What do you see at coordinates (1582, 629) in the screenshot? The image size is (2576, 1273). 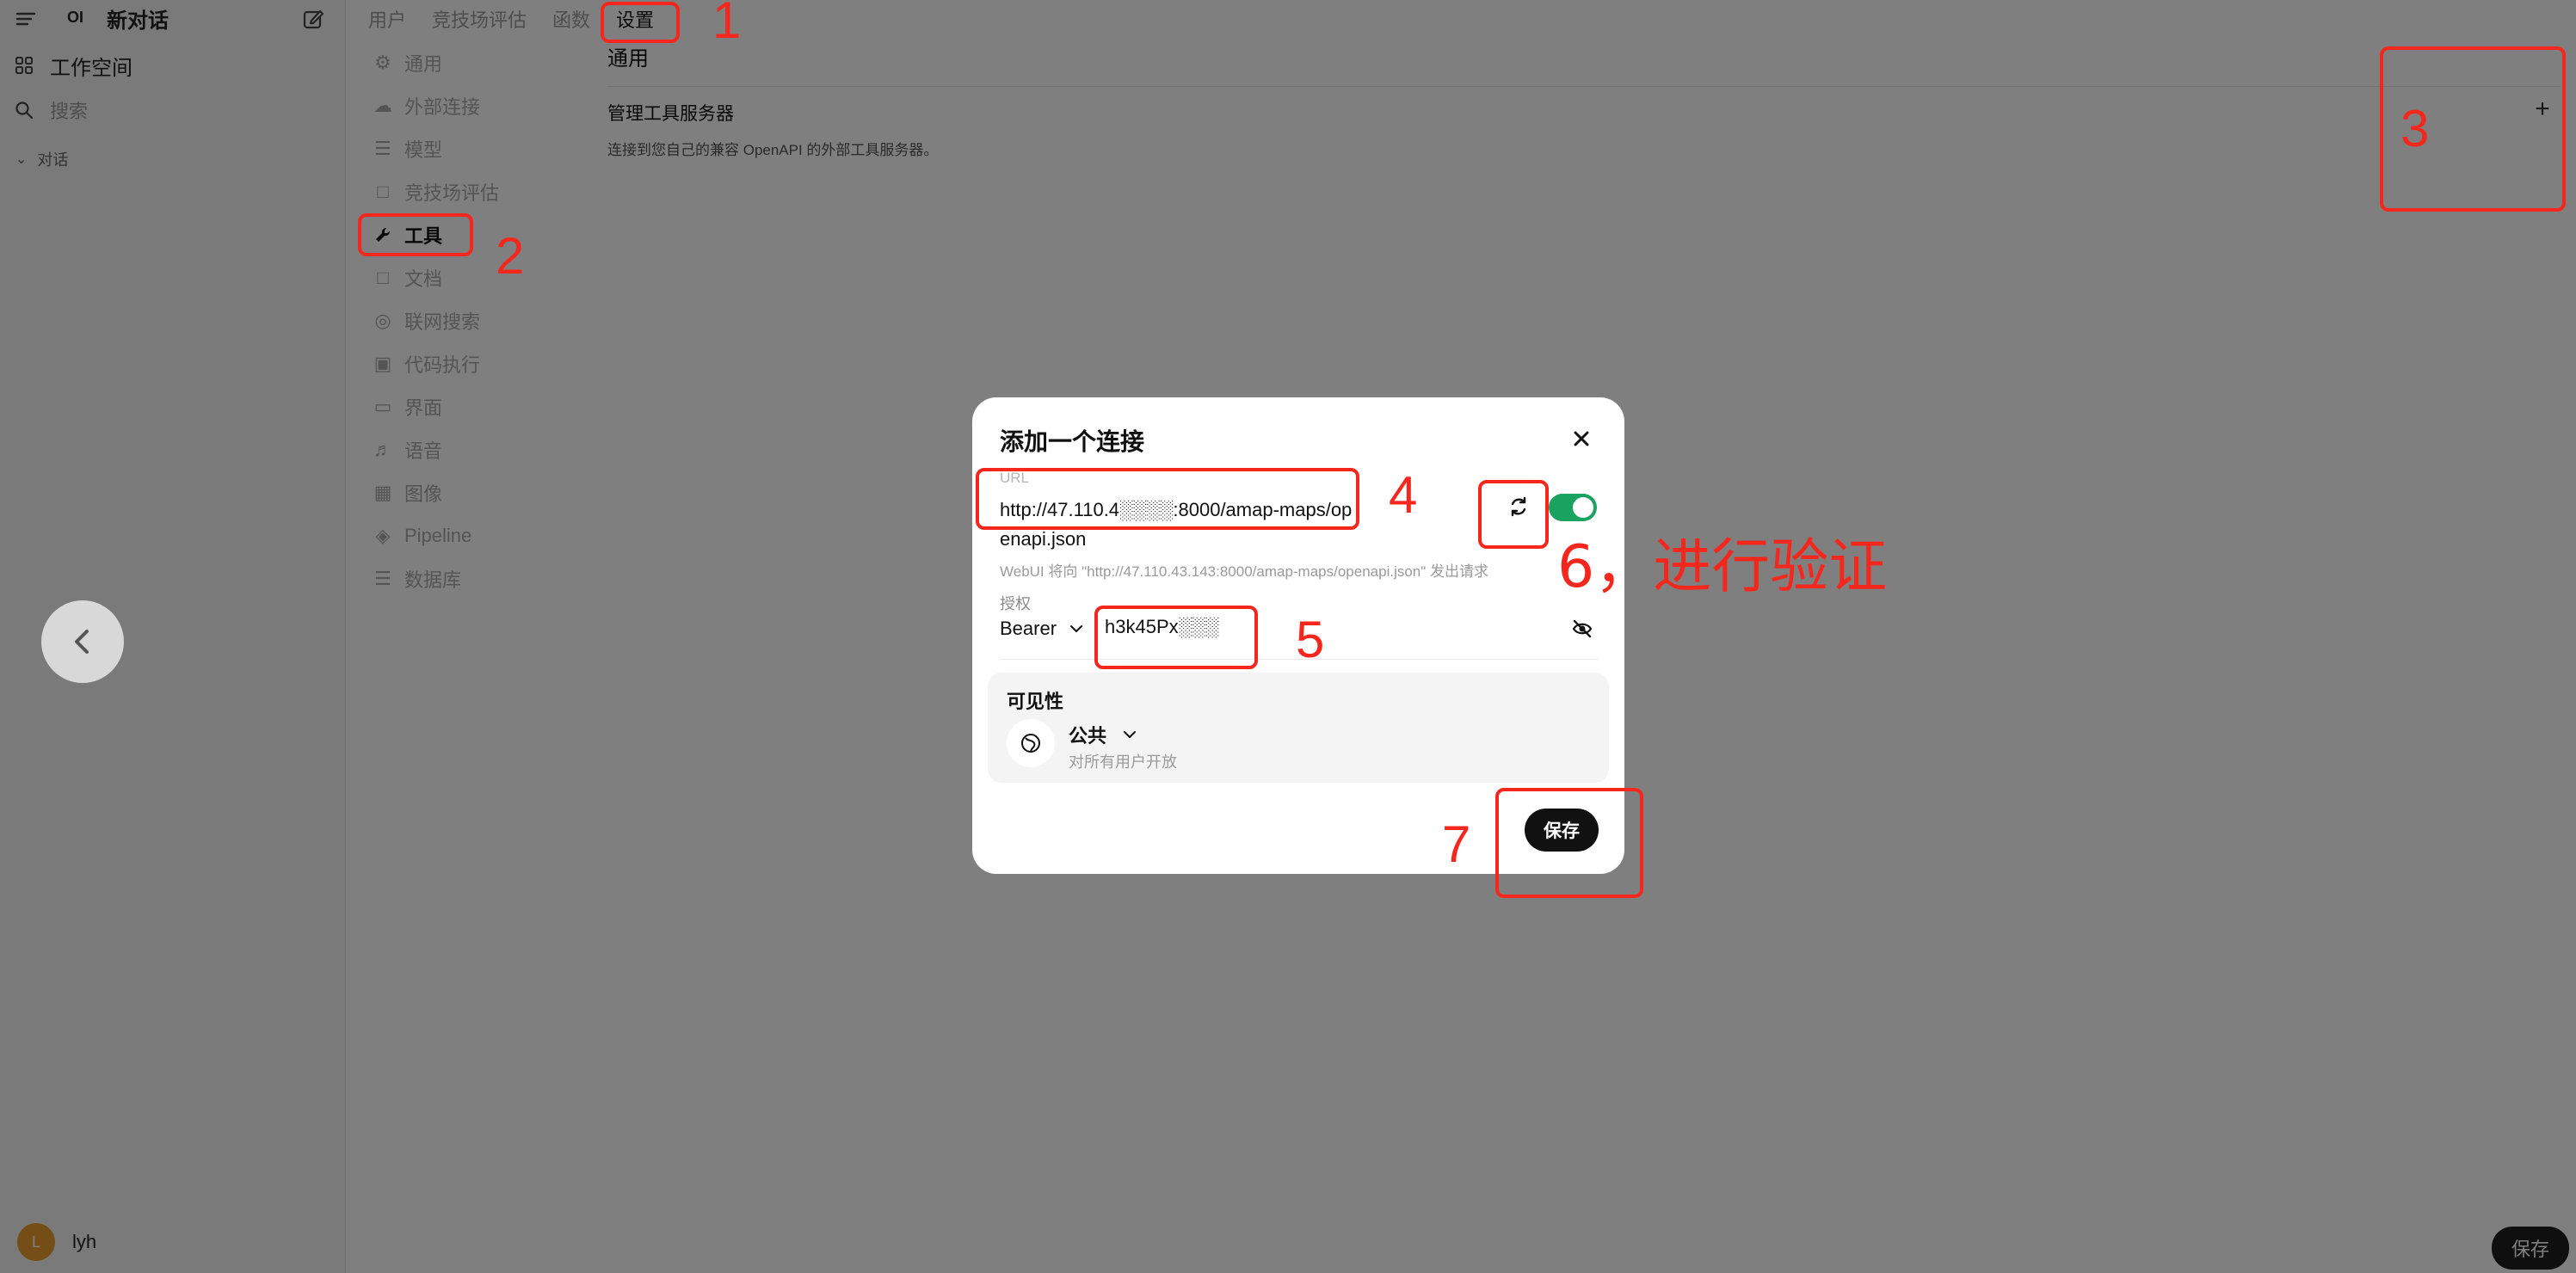 I see `eye-off-icon` at bounding box center [1582, 629].